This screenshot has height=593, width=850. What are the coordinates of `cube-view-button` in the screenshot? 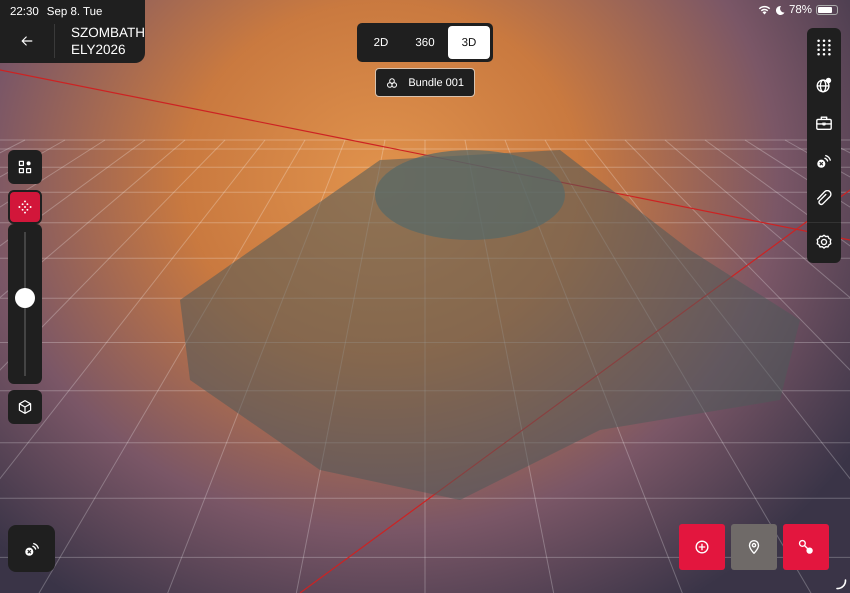 It's located at (25, 407).